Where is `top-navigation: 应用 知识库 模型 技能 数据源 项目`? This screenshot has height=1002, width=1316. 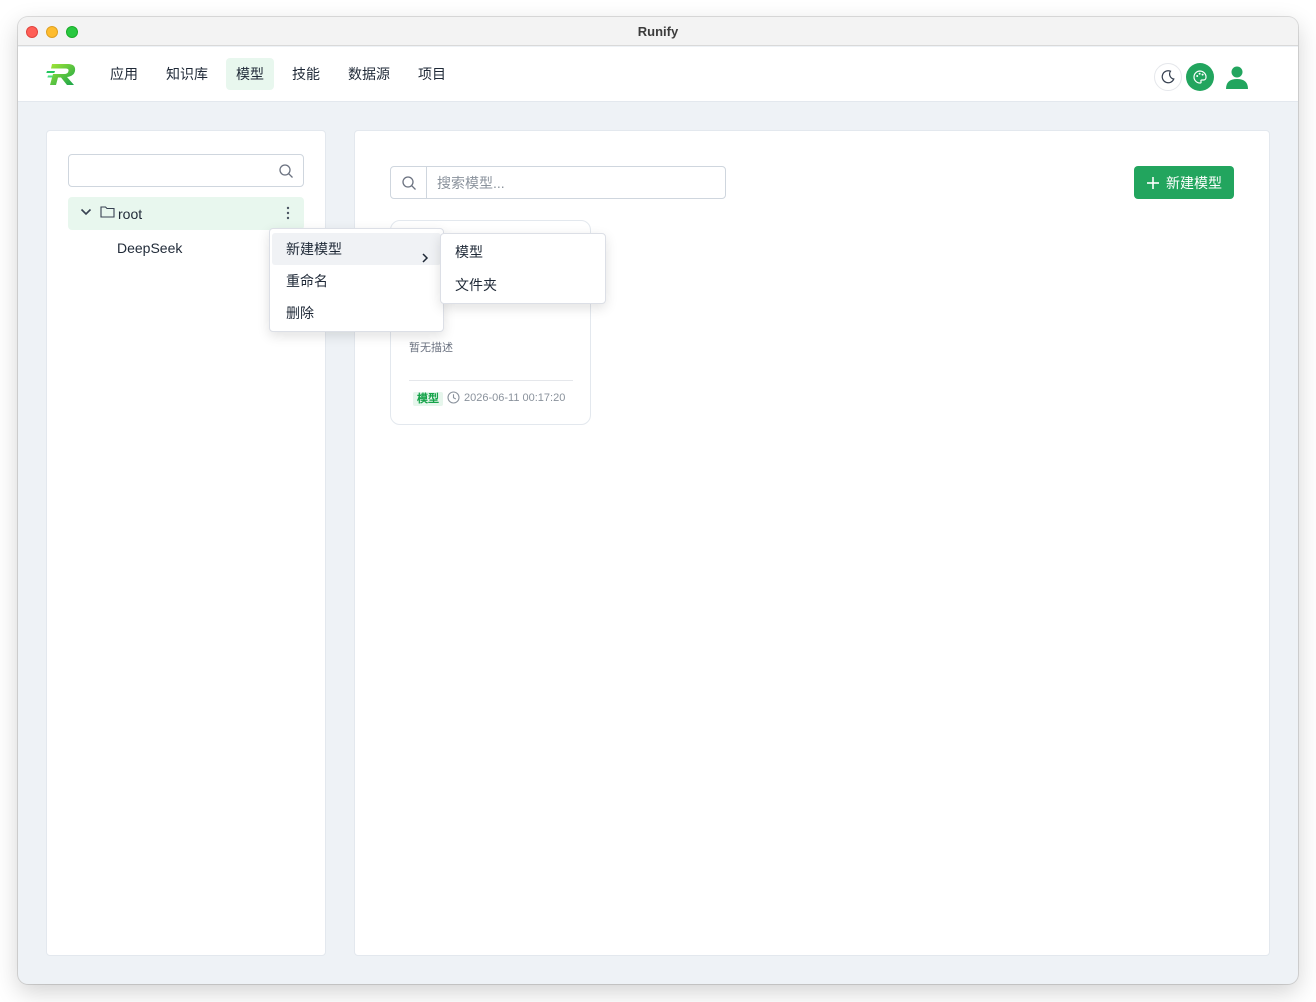
top-navigation: 应用 知识库 模型 技能 数据源 项目 is located at coordinates (658, 74).